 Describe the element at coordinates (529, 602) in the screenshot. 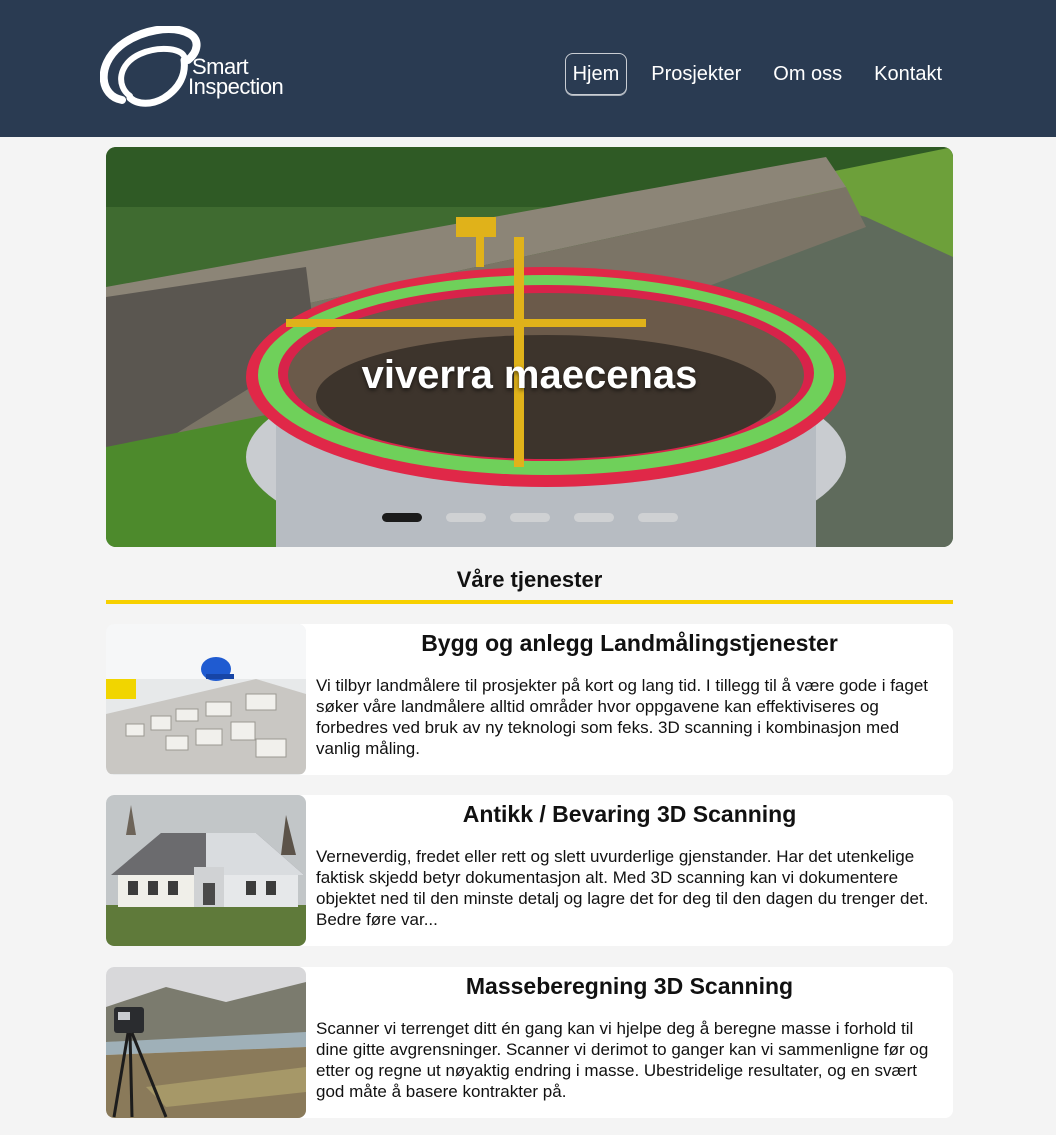

I see `section-divider` at that location.